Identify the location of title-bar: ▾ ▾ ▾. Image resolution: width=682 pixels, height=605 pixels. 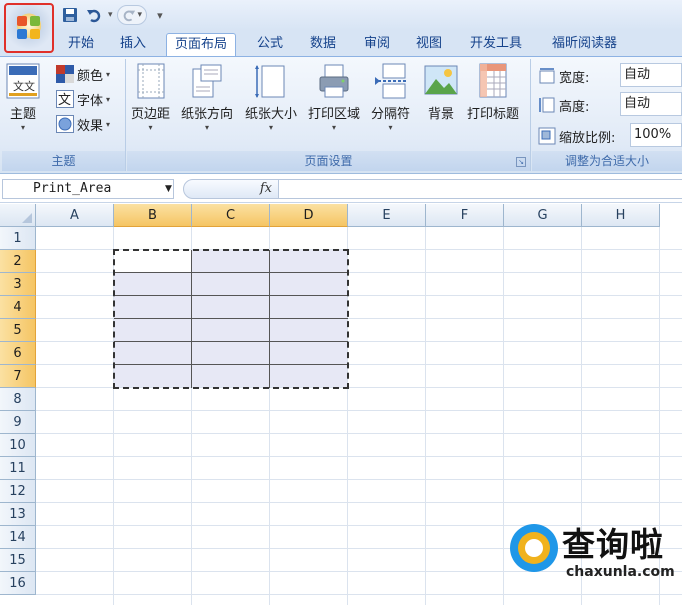
(341, 15).